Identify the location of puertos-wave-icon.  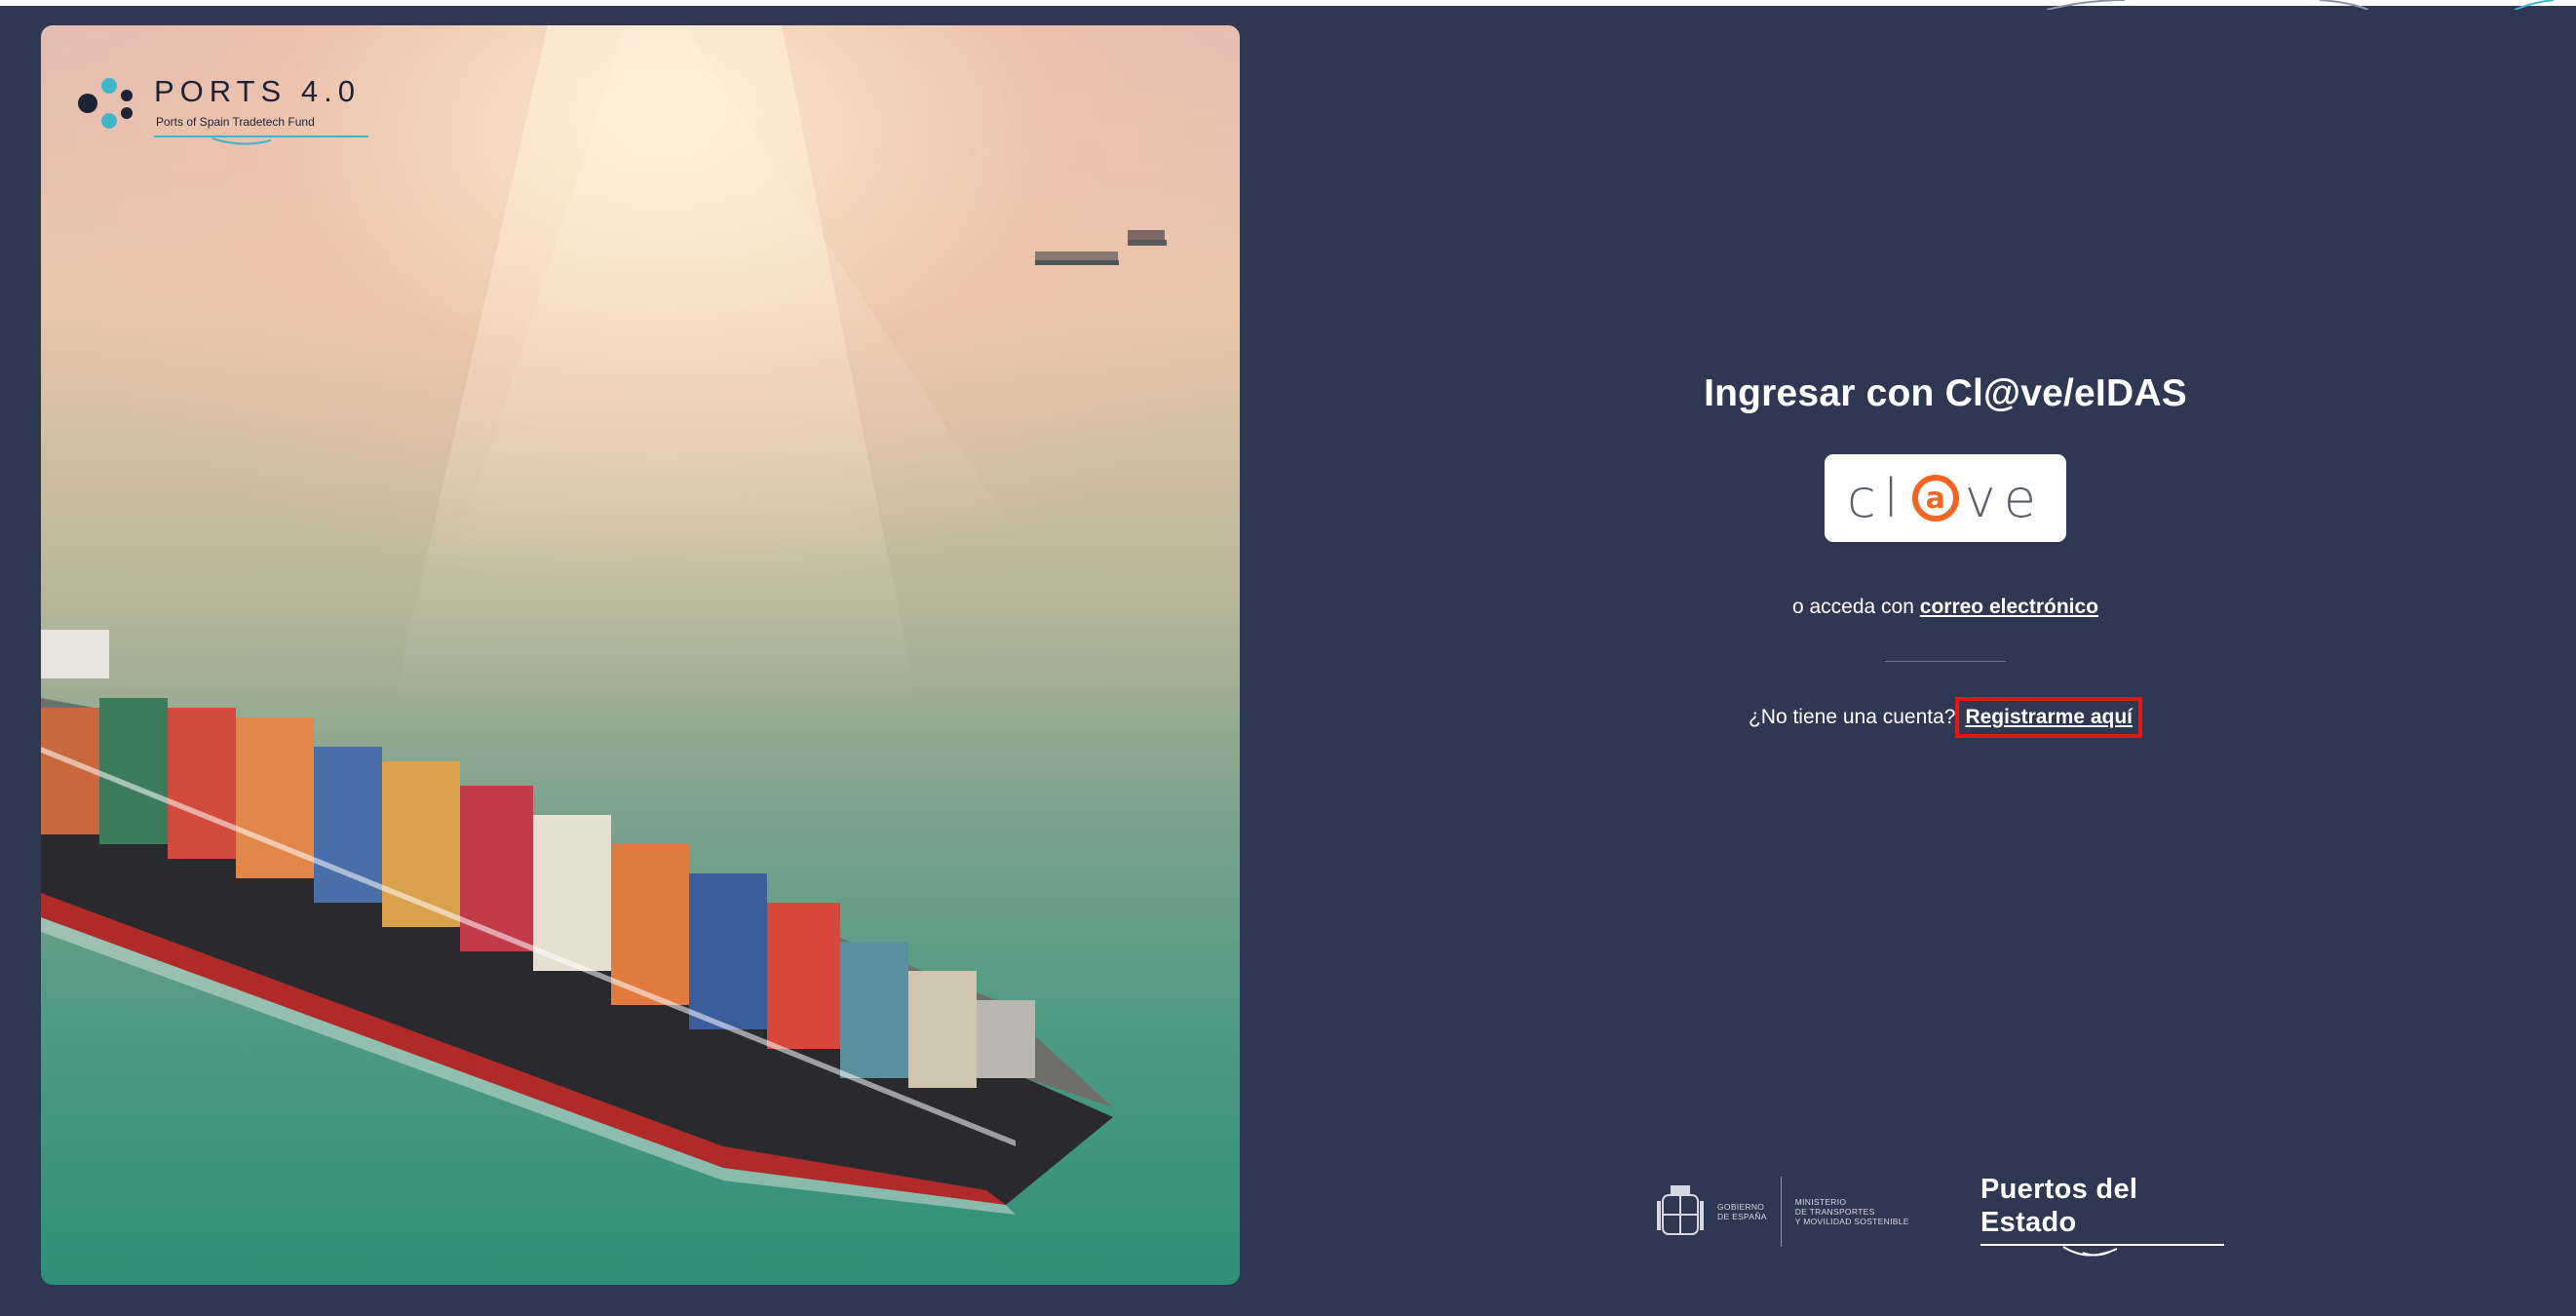
(2102, 1250).